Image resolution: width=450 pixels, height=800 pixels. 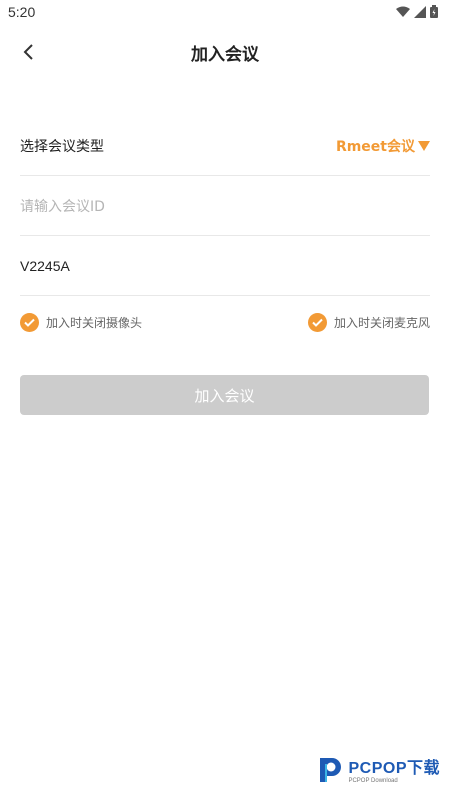 What do you see at coordinates (225, 206) in the screenshot?
I see `meeting-id-input: 请输入会议ID` at bounding box center [225, 206].